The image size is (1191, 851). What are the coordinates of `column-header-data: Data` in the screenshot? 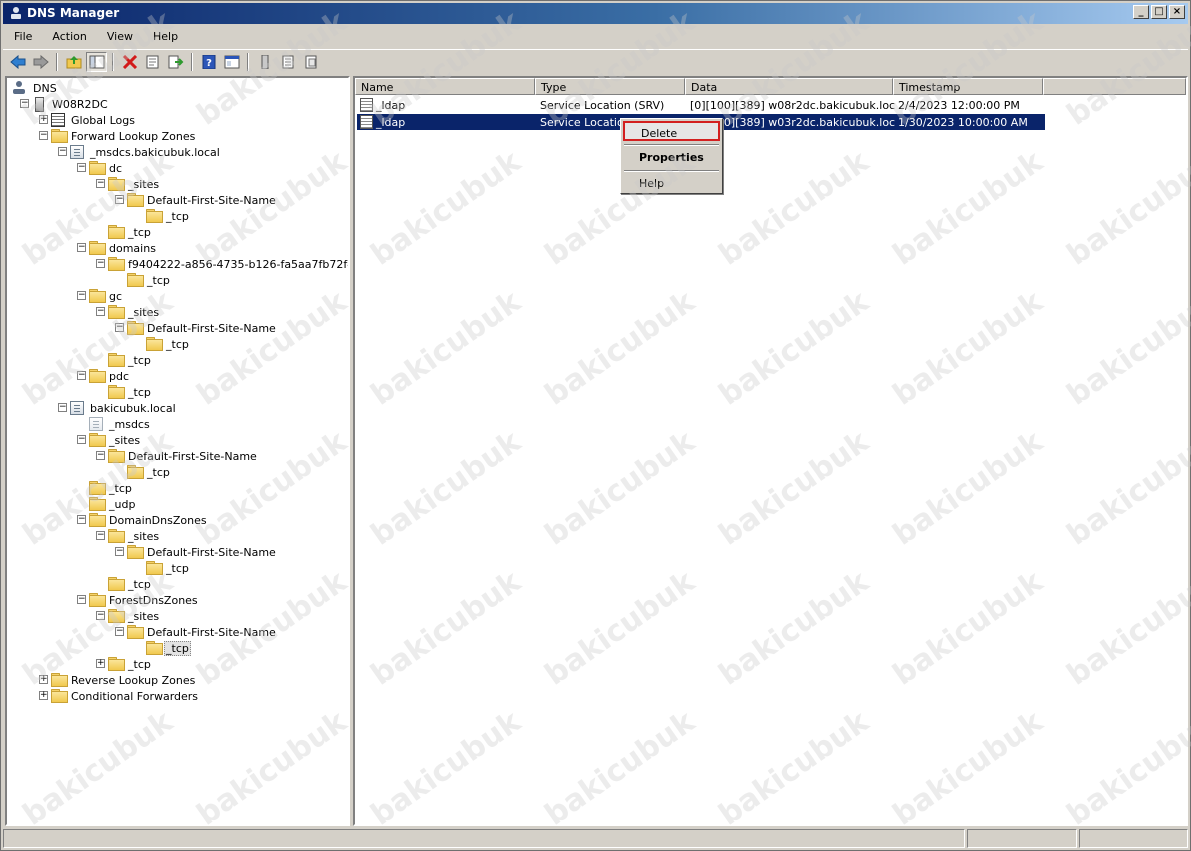 It's located at (789, 86).